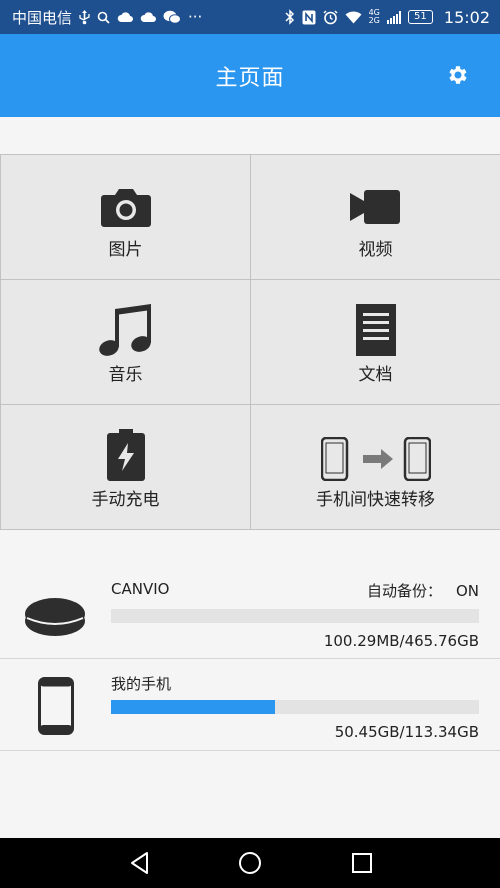 Image resolution: width=500 pixels, height=888 pixels. I want to click on alarm-icon, so click(330, 17).